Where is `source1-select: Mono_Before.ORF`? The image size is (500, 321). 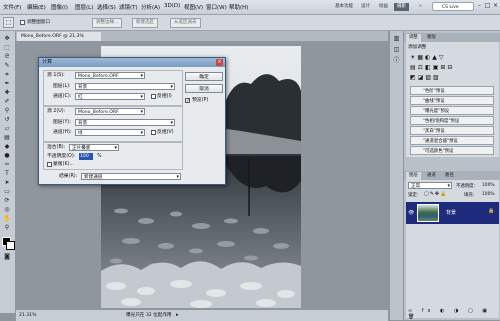
source1-select: Mono_Before.ORF is located at coordinates (110, 76).